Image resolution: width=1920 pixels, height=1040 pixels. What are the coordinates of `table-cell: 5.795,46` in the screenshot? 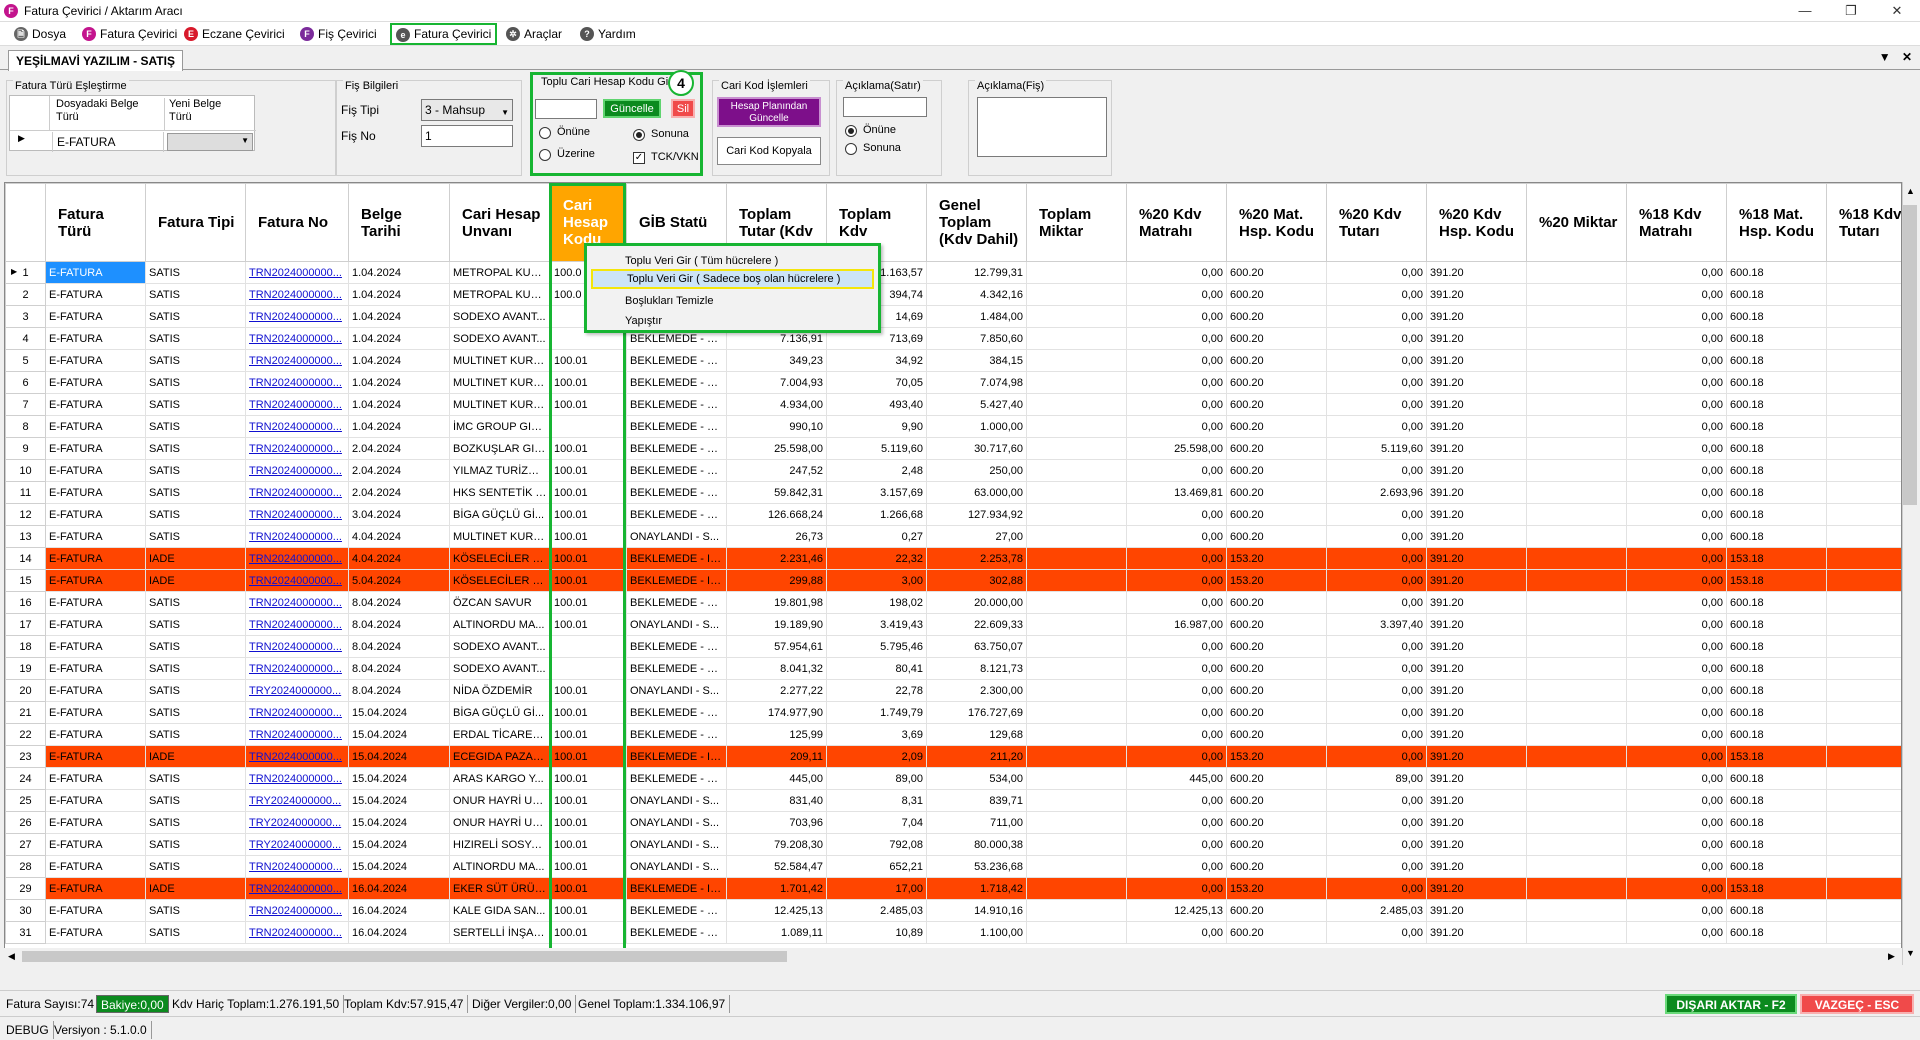 It's located at (876, 646).